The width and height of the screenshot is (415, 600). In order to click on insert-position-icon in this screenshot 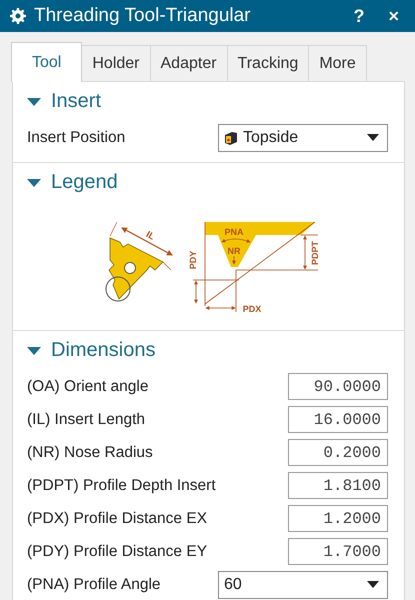, I will do `click(231, 138)`.